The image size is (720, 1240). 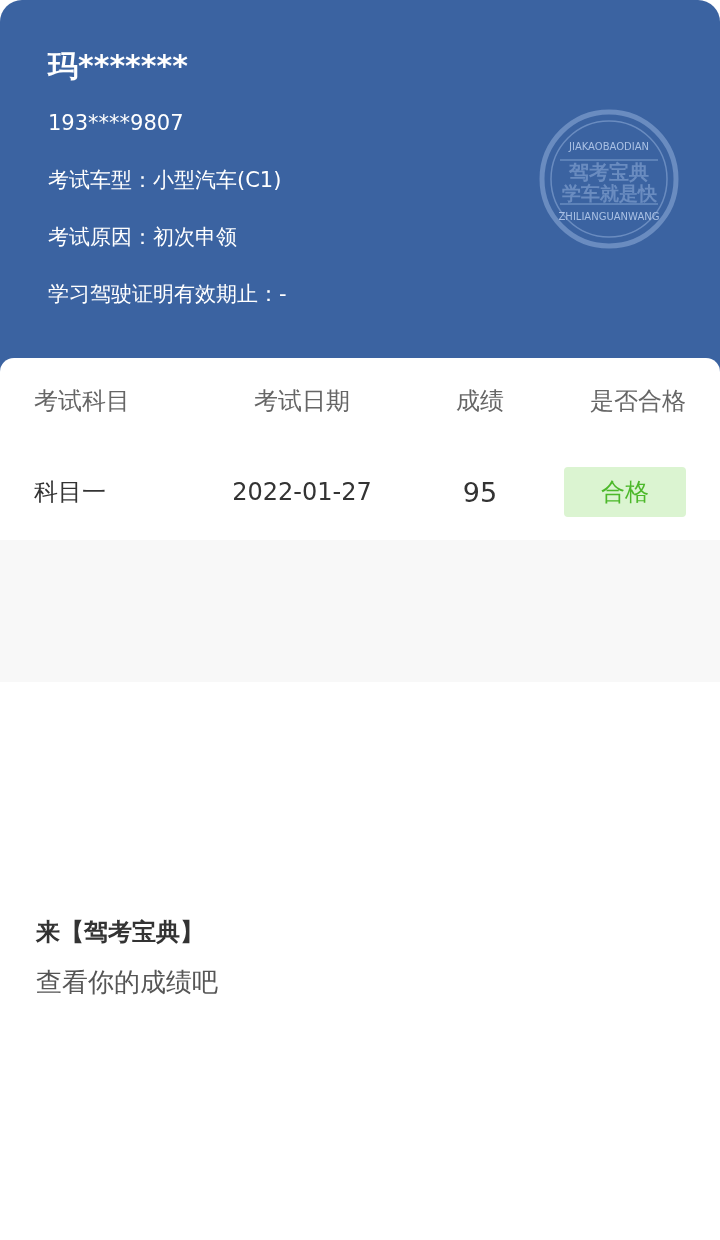 What do you see at coordinates (70, 492) in the screenshot?
I see `table-cell-text: 科目一` at bounding box center [70, 492].